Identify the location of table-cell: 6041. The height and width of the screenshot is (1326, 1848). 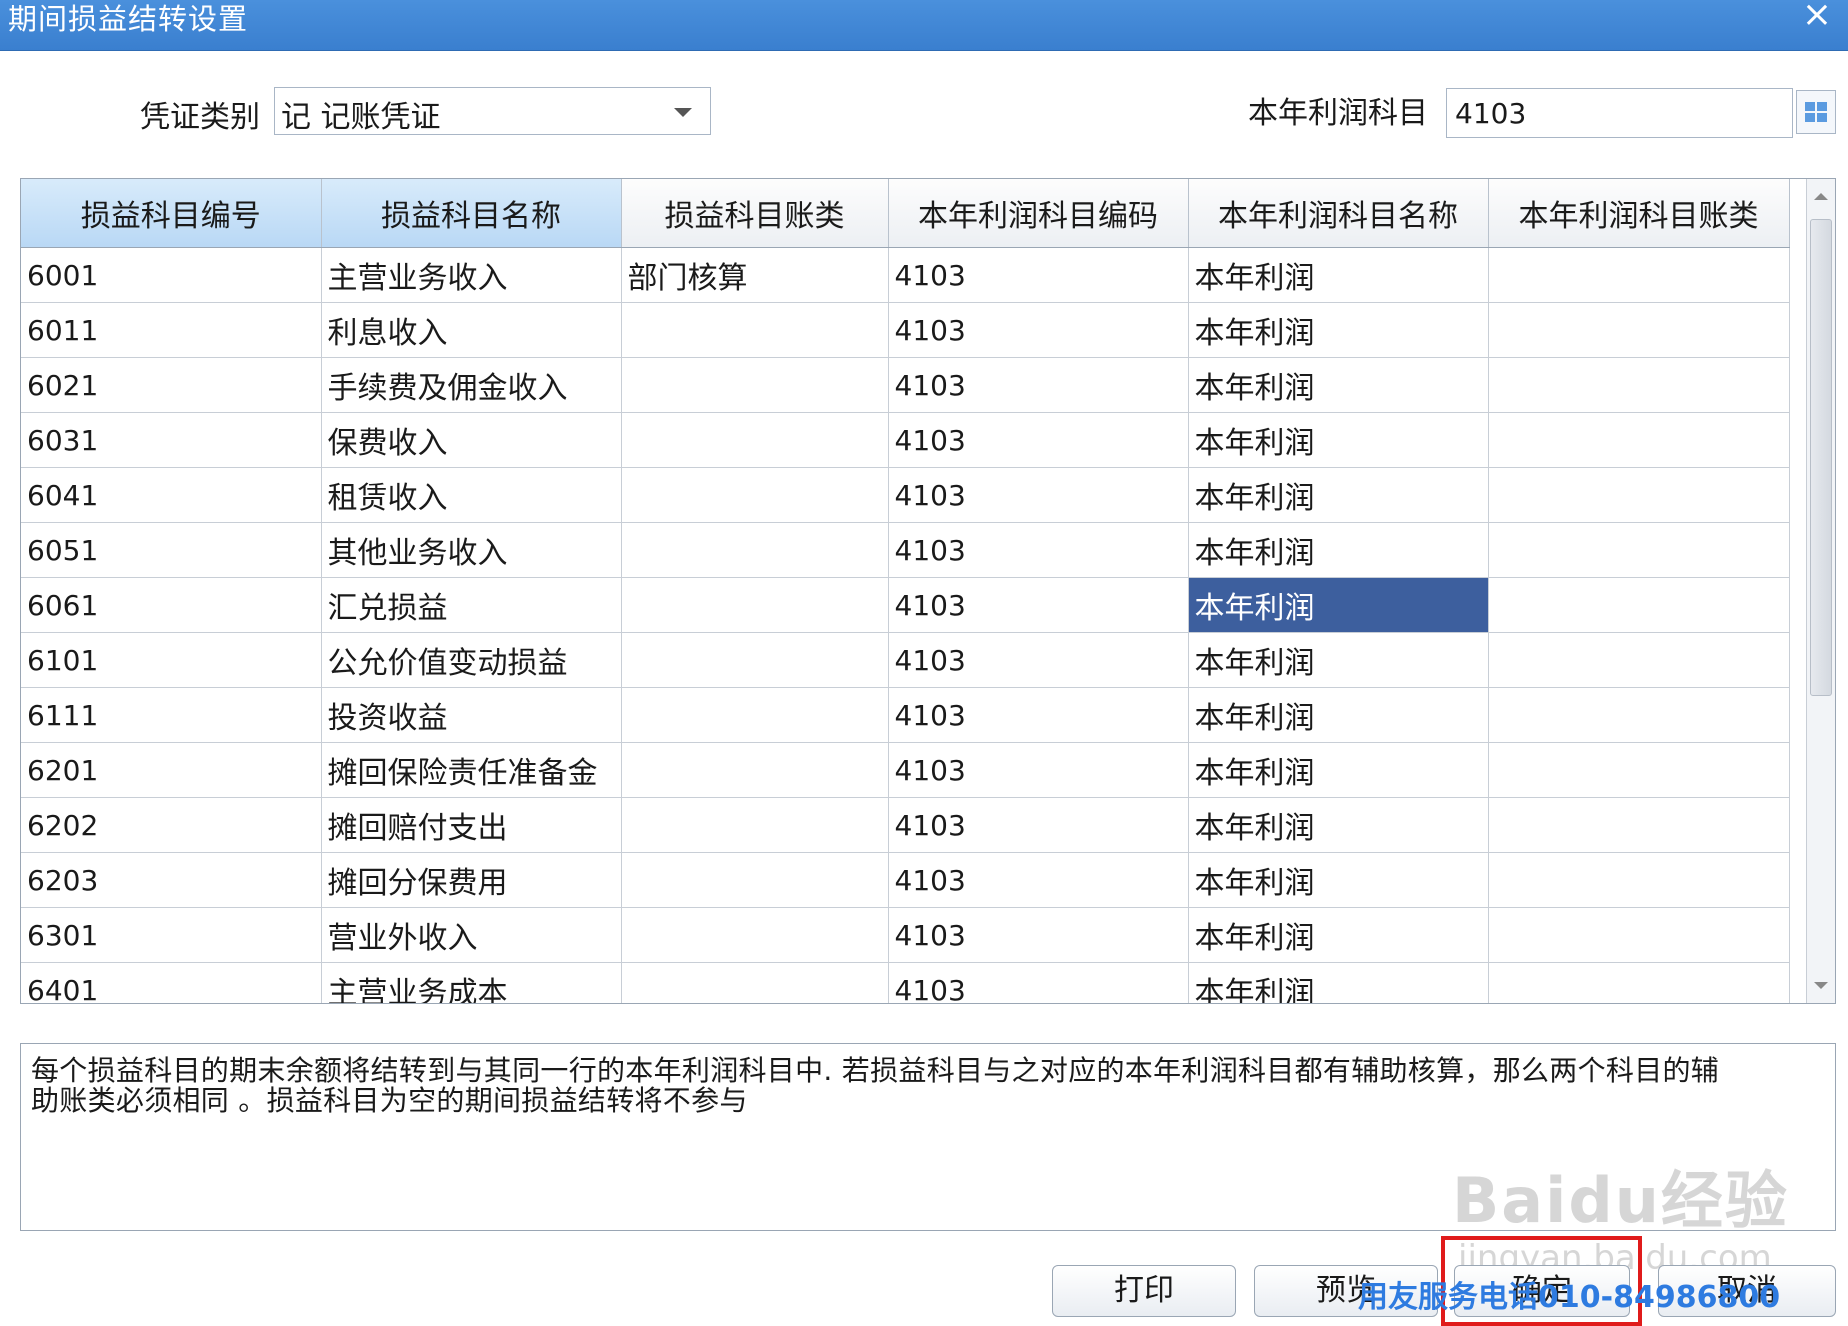
(171, 495).